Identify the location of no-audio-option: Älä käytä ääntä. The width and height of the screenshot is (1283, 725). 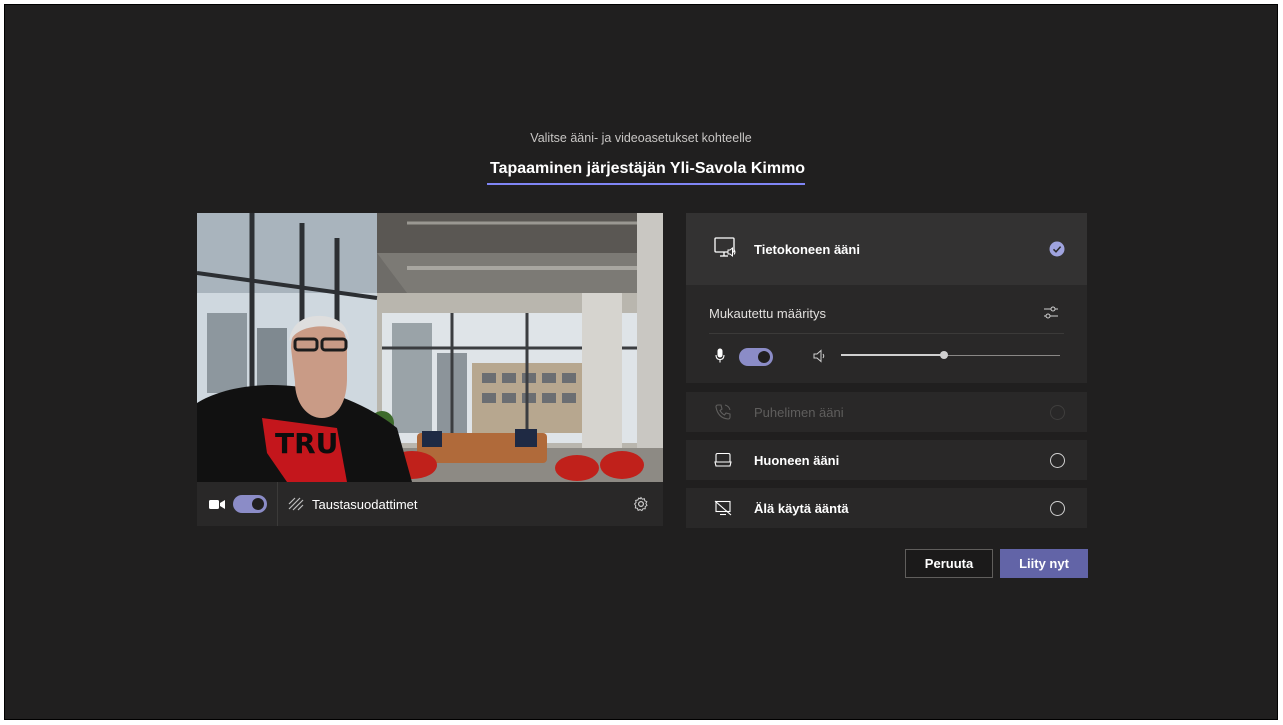
(886, 508).